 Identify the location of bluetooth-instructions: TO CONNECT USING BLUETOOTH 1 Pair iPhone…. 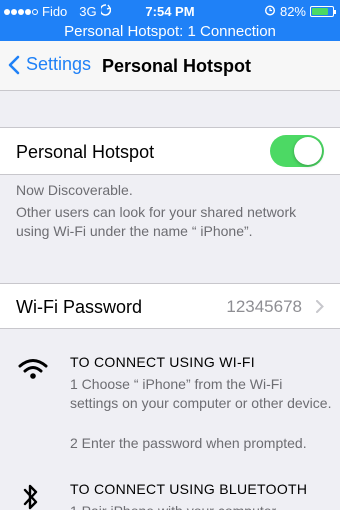
(170, 493).